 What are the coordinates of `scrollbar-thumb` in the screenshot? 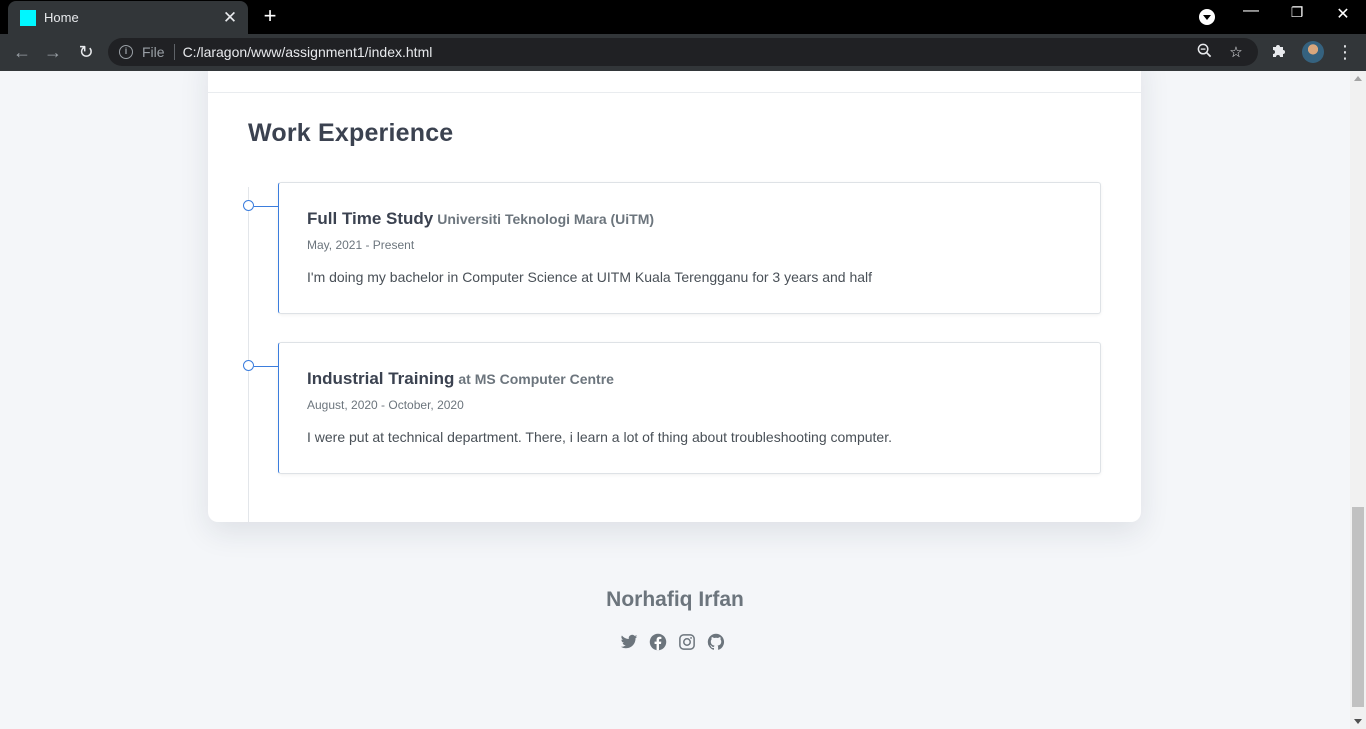 It's located at (1358, 607).